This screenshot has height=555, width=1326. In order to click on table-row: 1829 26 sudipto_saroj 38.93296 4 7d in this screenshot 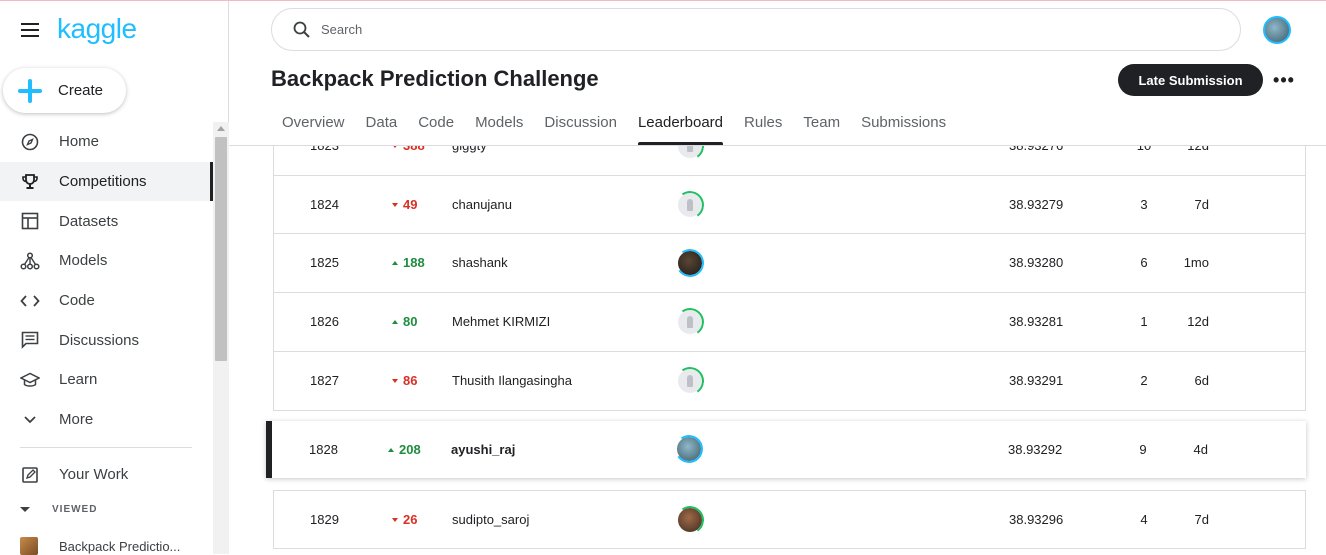, I will do `click(789, 519)`.